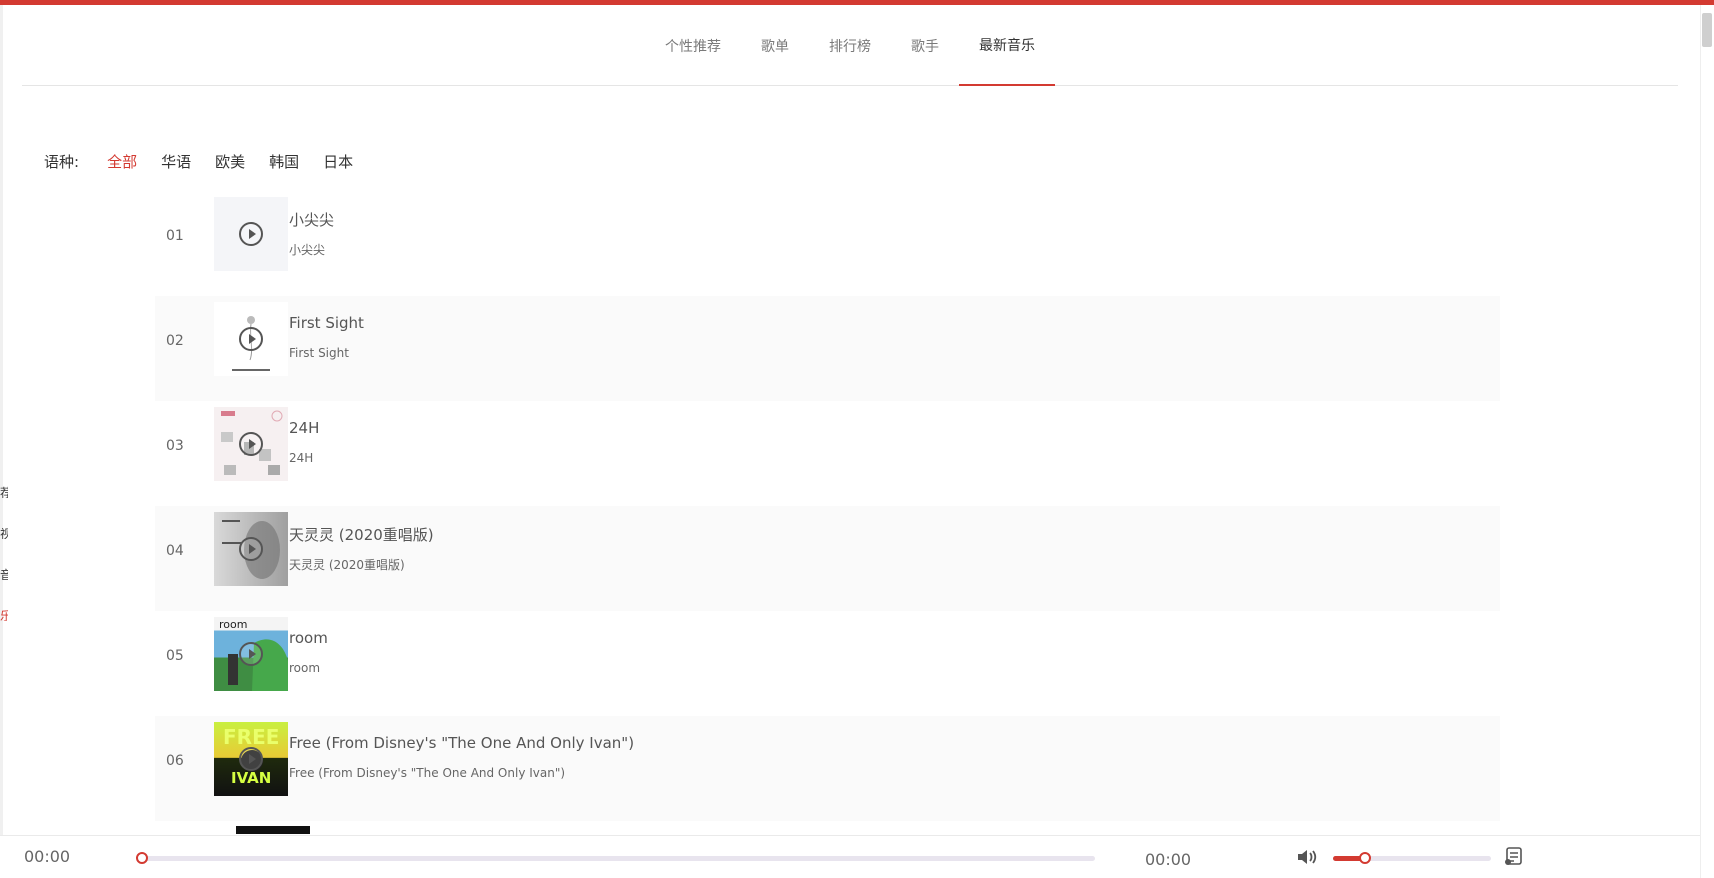  What do you see at coordinates (4, 492) in the screenshot?
I see `sidebar-fragment-1: 荐` at bounding box center [4, 492].